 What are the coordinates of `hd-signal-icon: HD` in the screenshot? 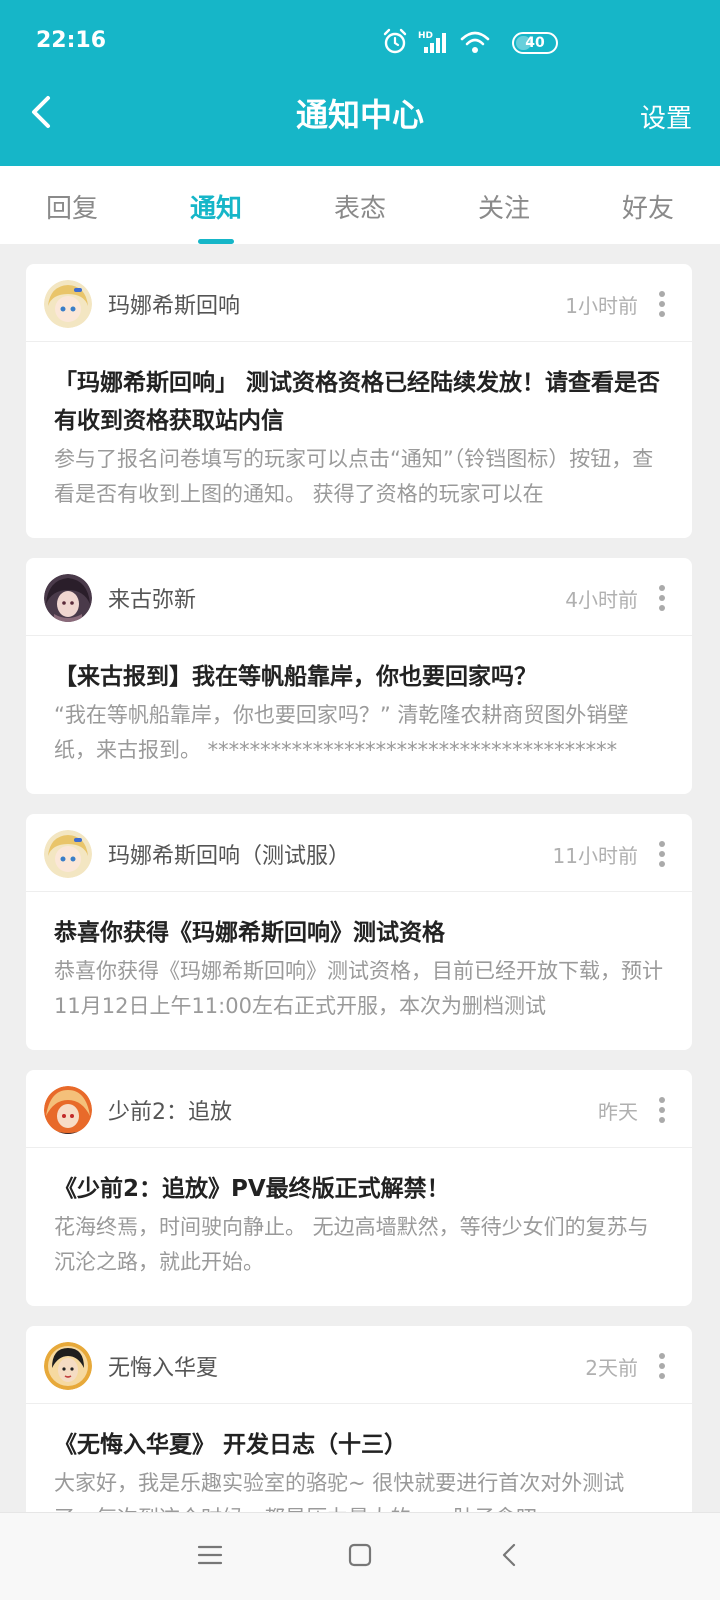 It's located at (432, 42).